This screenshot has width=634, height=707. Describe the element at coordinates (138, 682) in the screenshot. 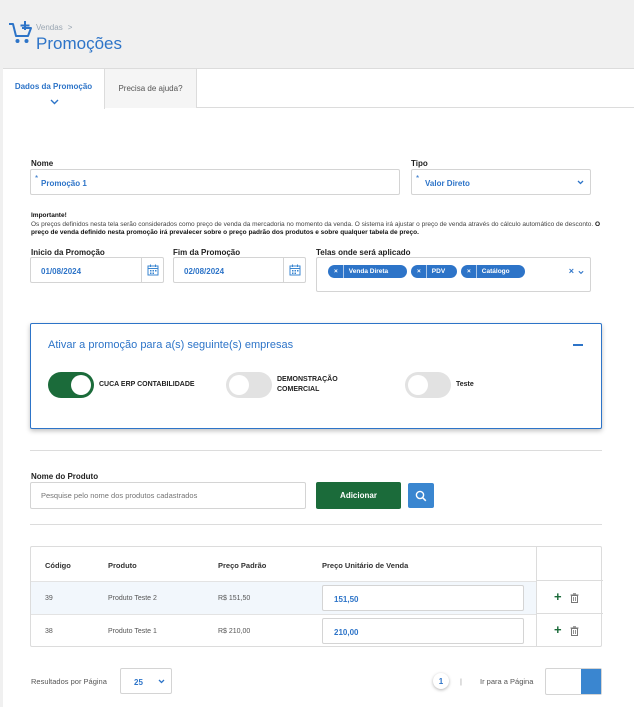

I see `per-page-value: 25` at that location.